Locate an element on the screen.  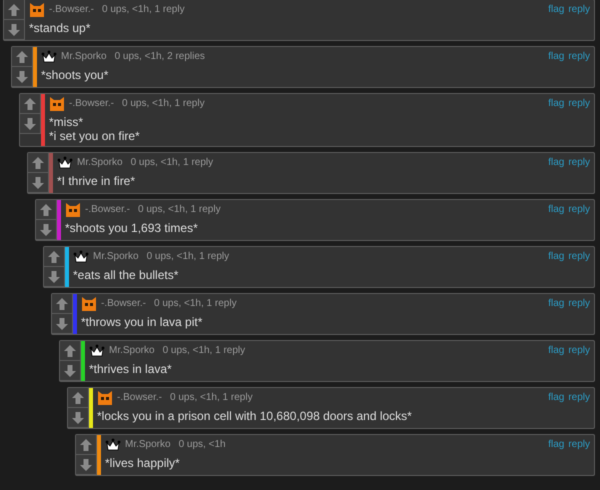
comment-meta: 0 ups, <1h, 2 replies is located at coordinates (159, 56).